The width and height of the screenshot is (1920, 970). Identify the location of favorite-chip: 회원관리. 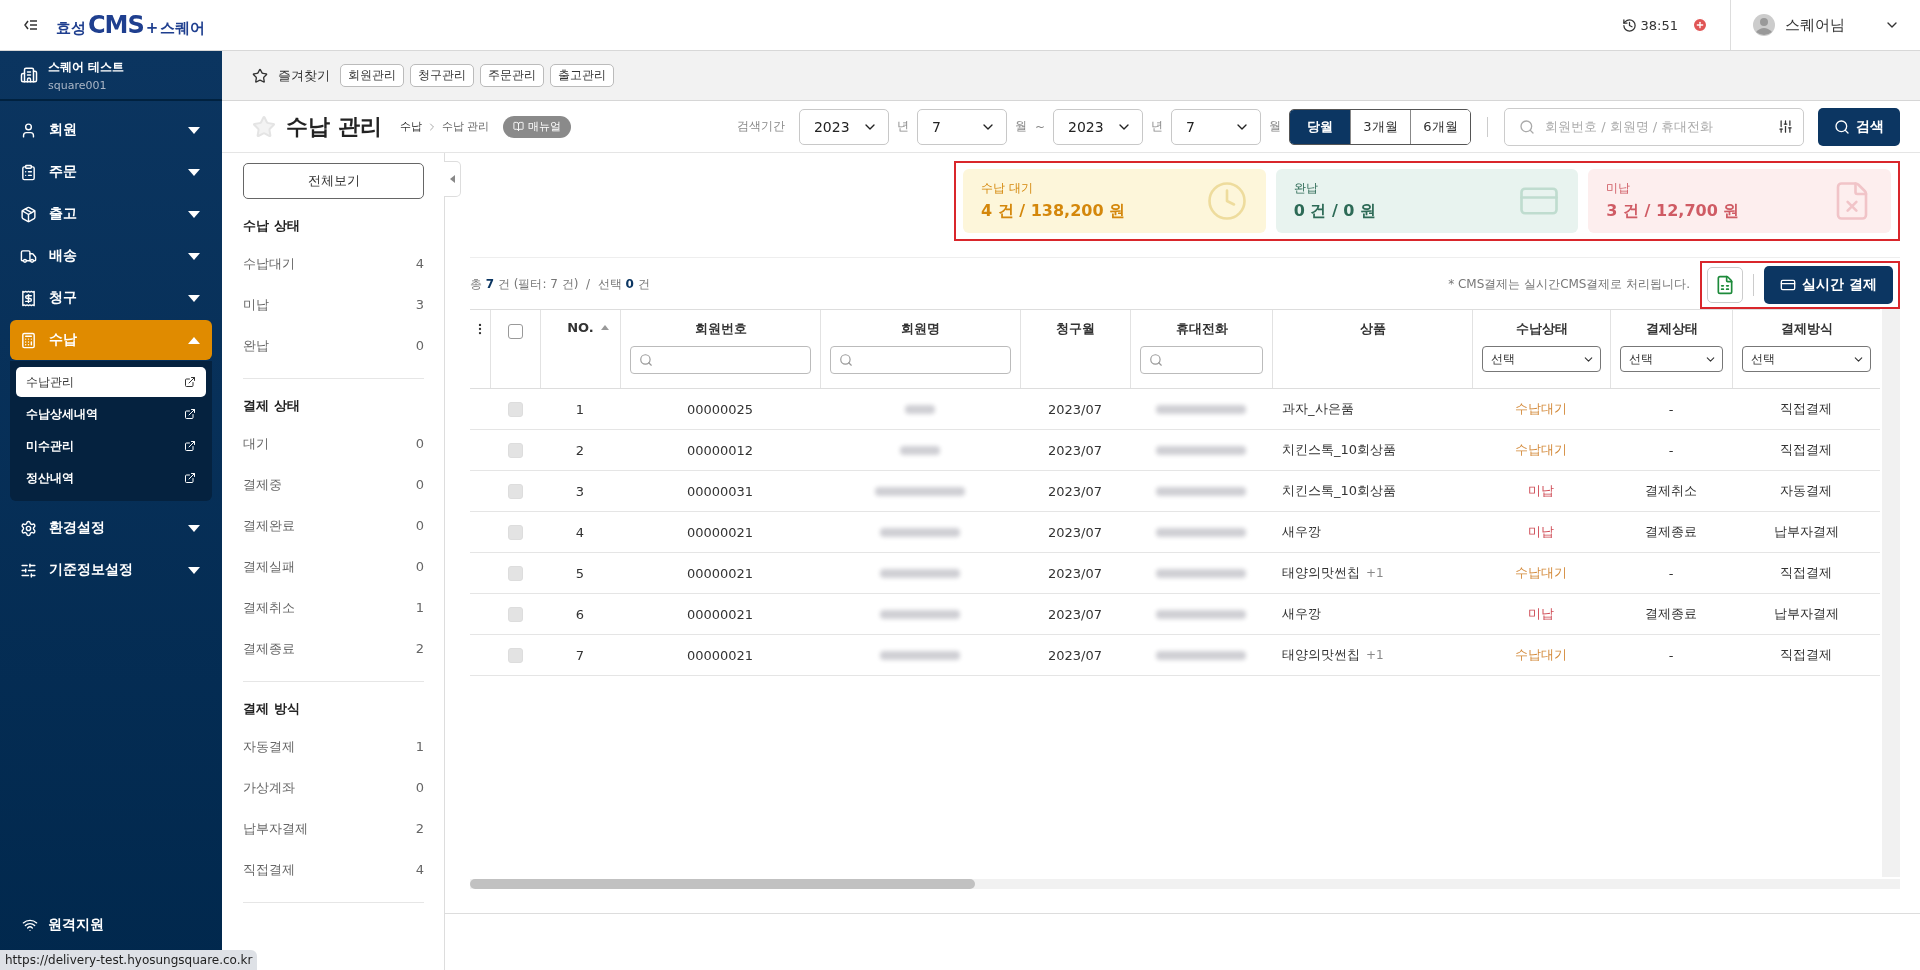
(372, 75).